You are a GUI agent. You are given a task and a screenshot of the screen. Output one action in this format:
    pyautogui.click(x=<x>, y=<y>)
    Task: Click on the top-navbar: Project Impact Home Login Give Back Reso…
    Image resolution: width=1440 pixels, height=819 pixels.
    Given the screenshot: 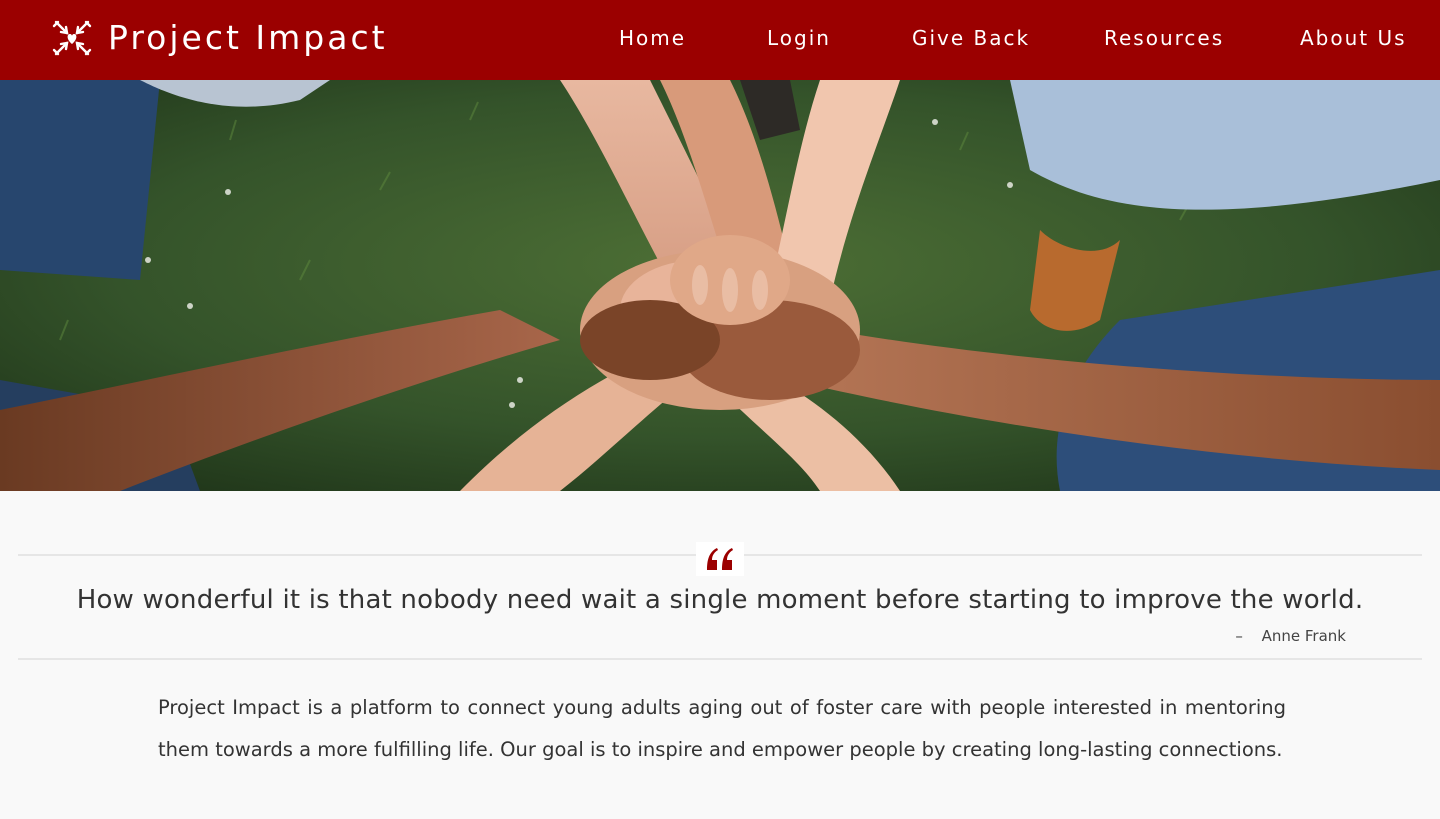 What is the action you would take?
    pyautogui.click(x=720, y=40)
    